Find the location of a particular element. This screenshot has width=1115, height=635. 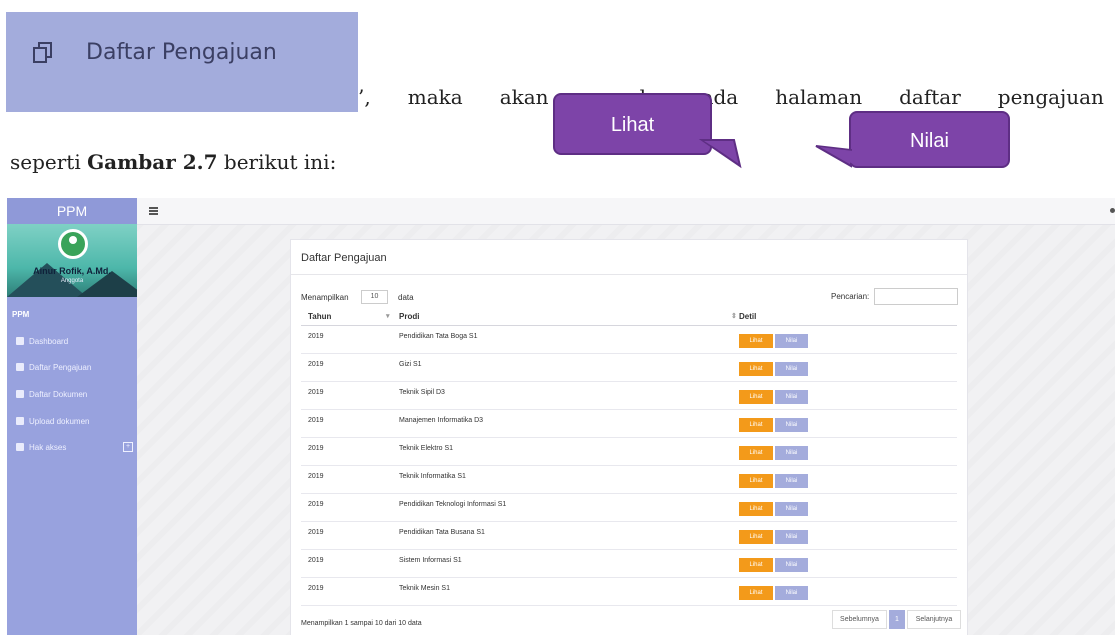

word: daftar is located at coordinates (930, 97).